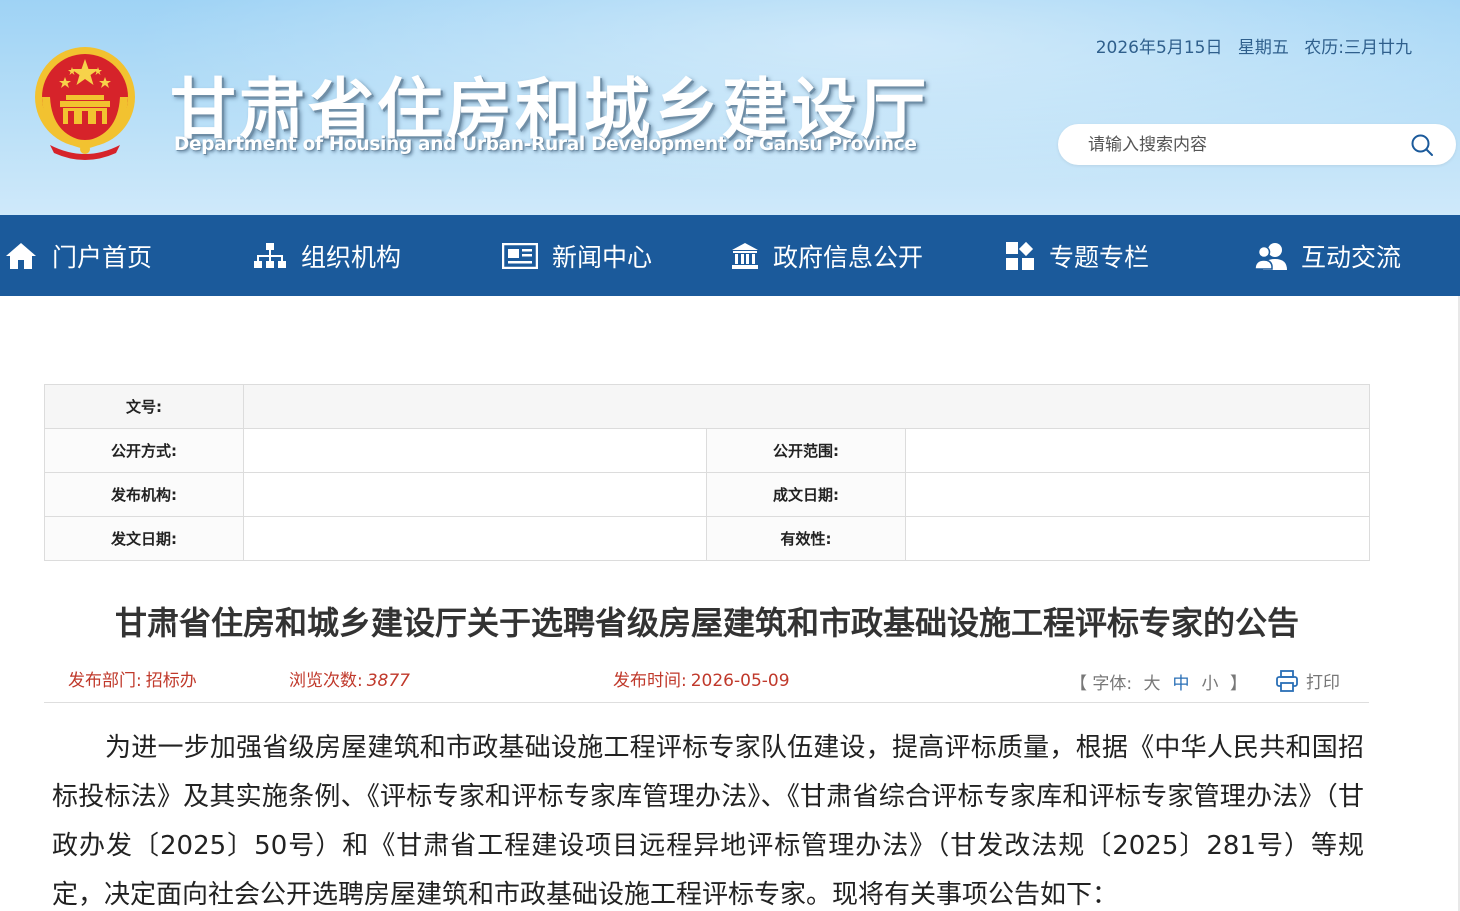  Describe the element at coordinates (745, 255) in the screenshot. I see `government-building-icon` at that location.